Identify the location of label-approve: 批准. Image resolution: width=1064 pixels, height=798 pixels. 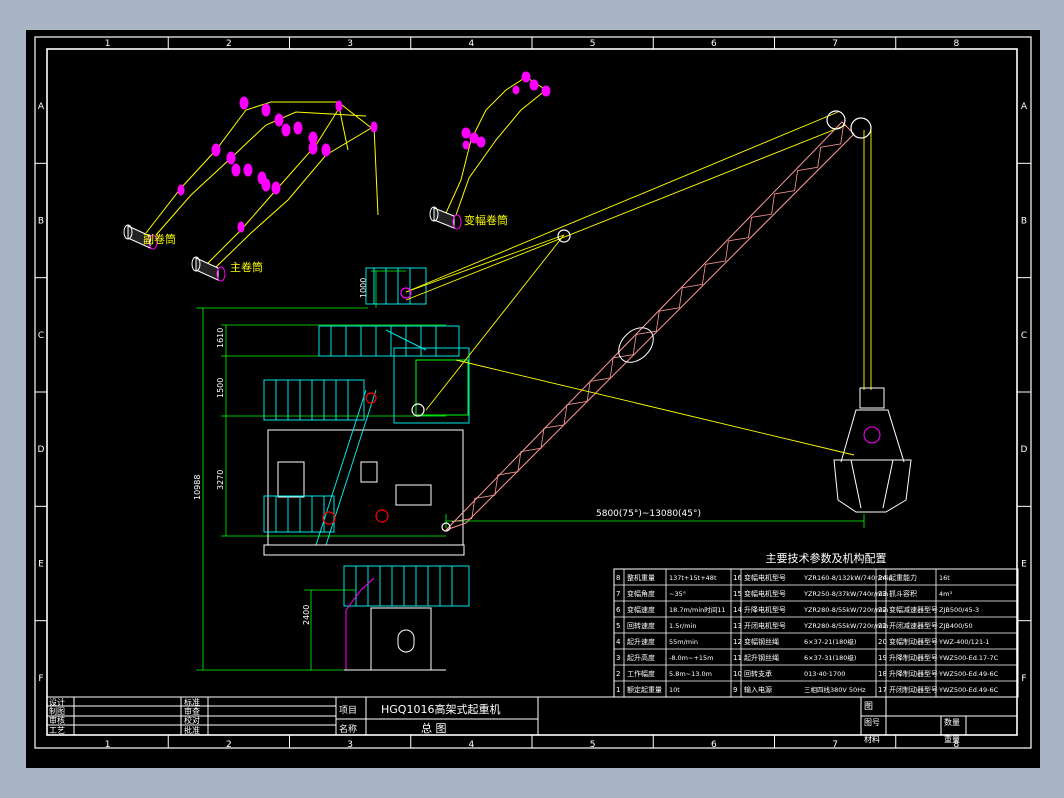
(192, 730).